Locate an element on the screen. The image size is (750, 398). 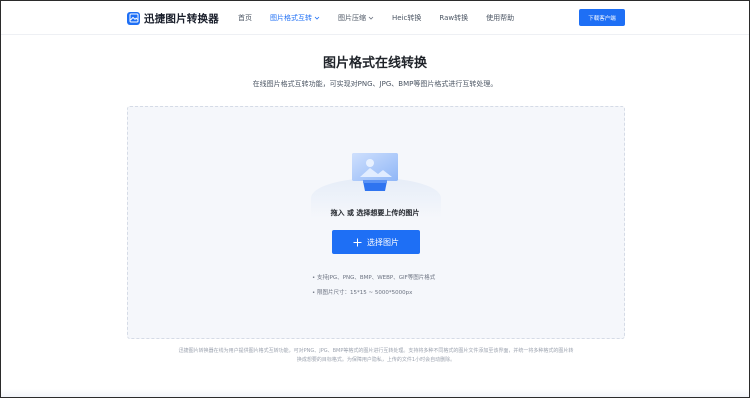
nav-format-convert: 图片格式互转 is located at coordinates (295, 18).